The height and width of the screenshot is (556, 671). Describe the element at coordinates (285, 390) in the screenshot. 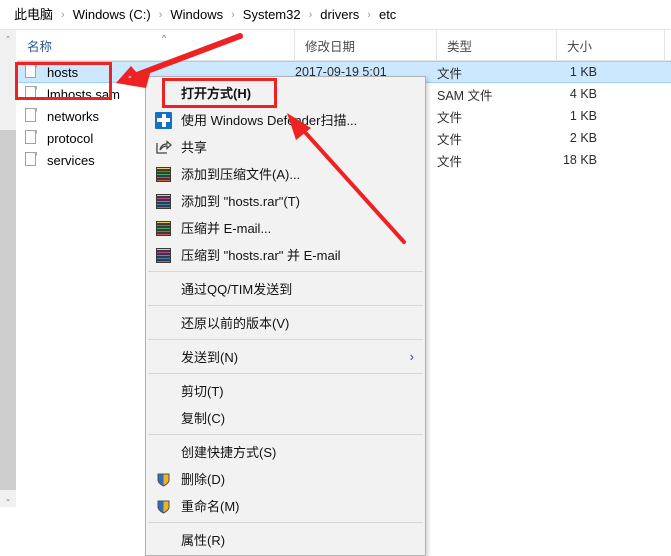

I see `menu-item-cut: 剪切(T)` at that location.